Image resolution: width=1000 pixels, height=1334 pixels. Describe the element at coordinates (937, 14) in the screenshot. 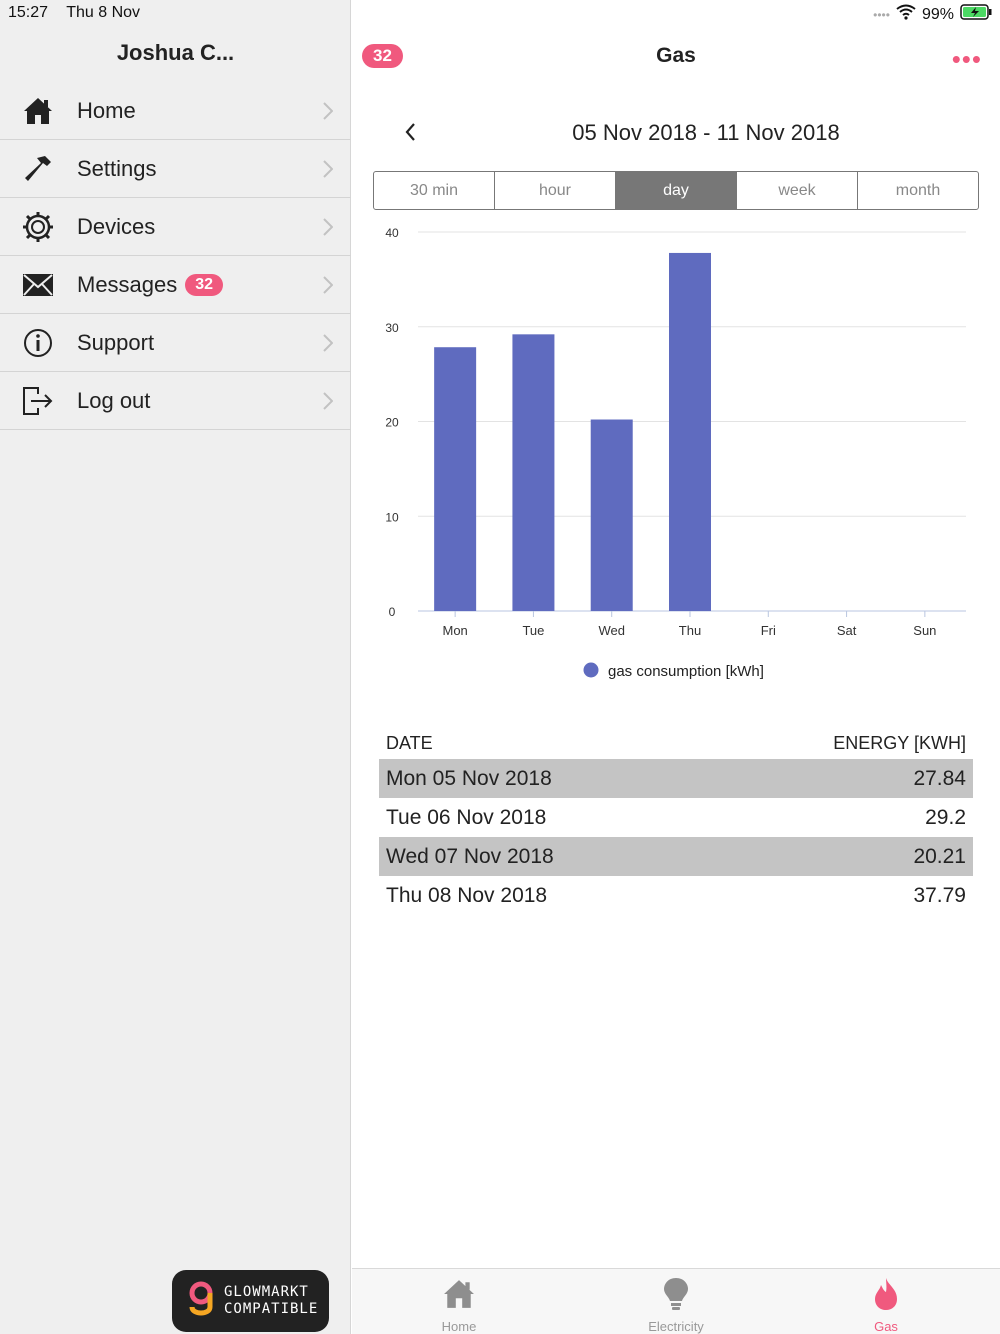

I see `battery-percent: 99%` at that location.